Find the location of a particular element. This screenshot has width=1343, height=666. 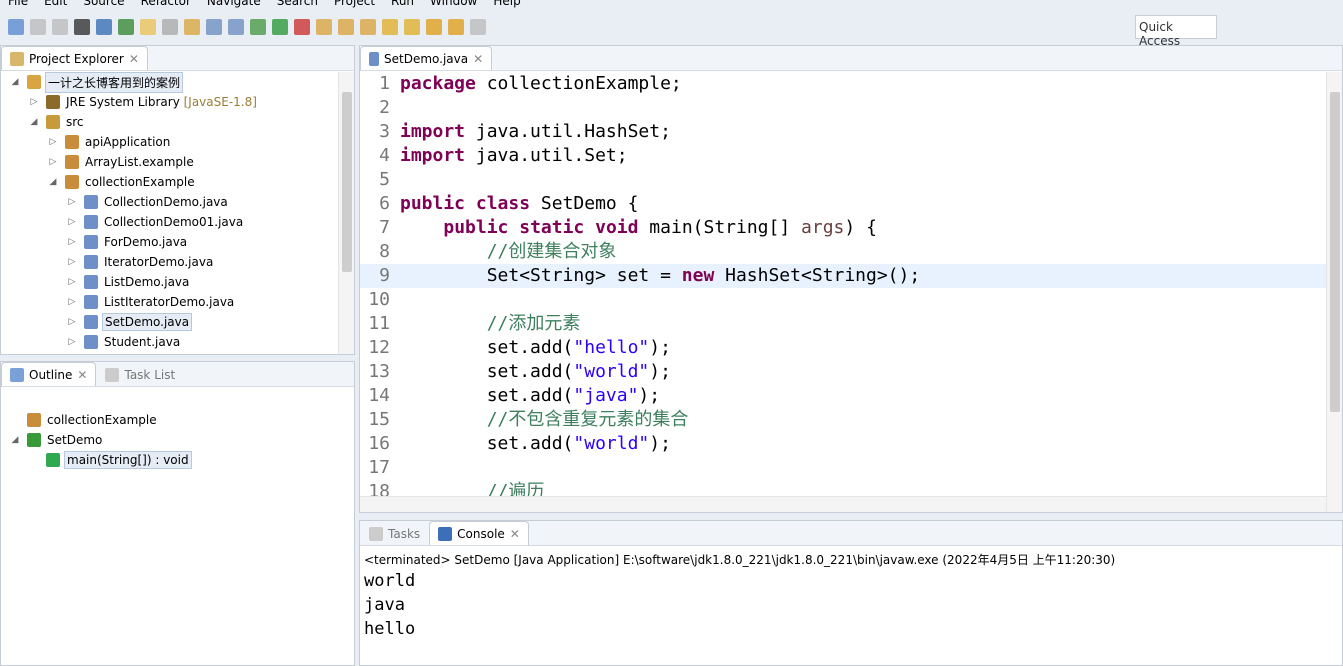

tree-item: ▷ IteratorDemo.java is located at coordinates (169, 262).